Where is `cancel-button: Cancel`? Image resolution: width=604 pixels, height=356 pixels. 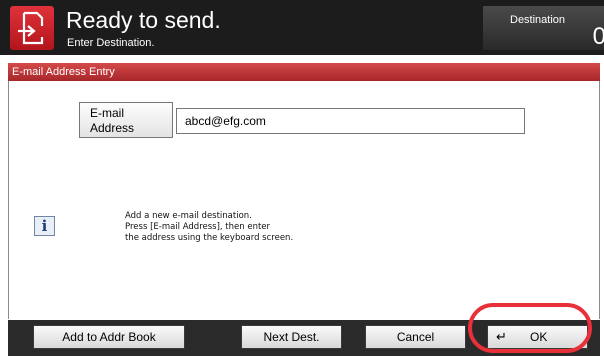 cancel-button: Cancel is located at coordinates (415, 337).